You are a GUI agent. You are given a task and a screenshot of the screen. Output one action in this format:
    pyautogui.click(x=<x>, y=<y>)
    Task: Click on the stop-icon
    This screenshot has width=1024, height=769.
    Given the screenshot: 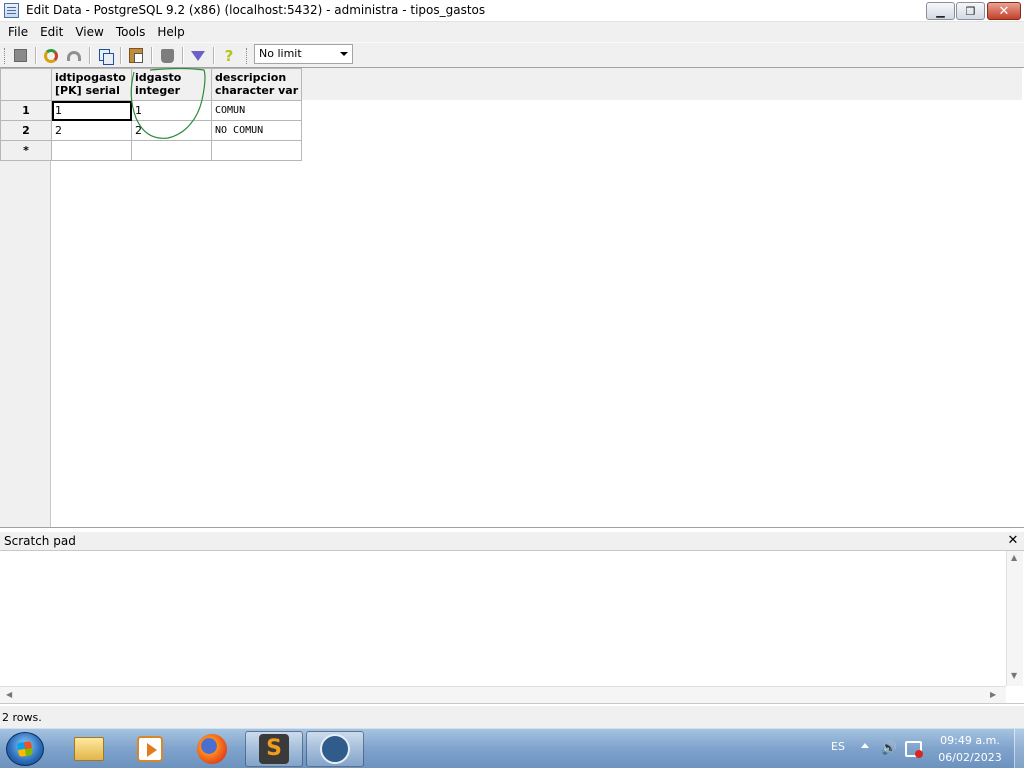 What is the action you would take?
    pyautogui.click(x=20, y=55)
    